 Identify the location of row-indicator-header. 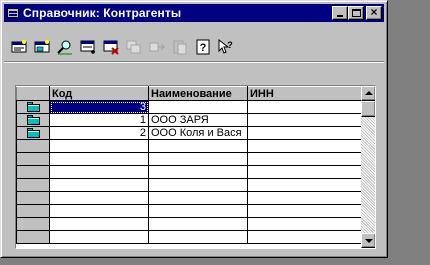
(33, 93).